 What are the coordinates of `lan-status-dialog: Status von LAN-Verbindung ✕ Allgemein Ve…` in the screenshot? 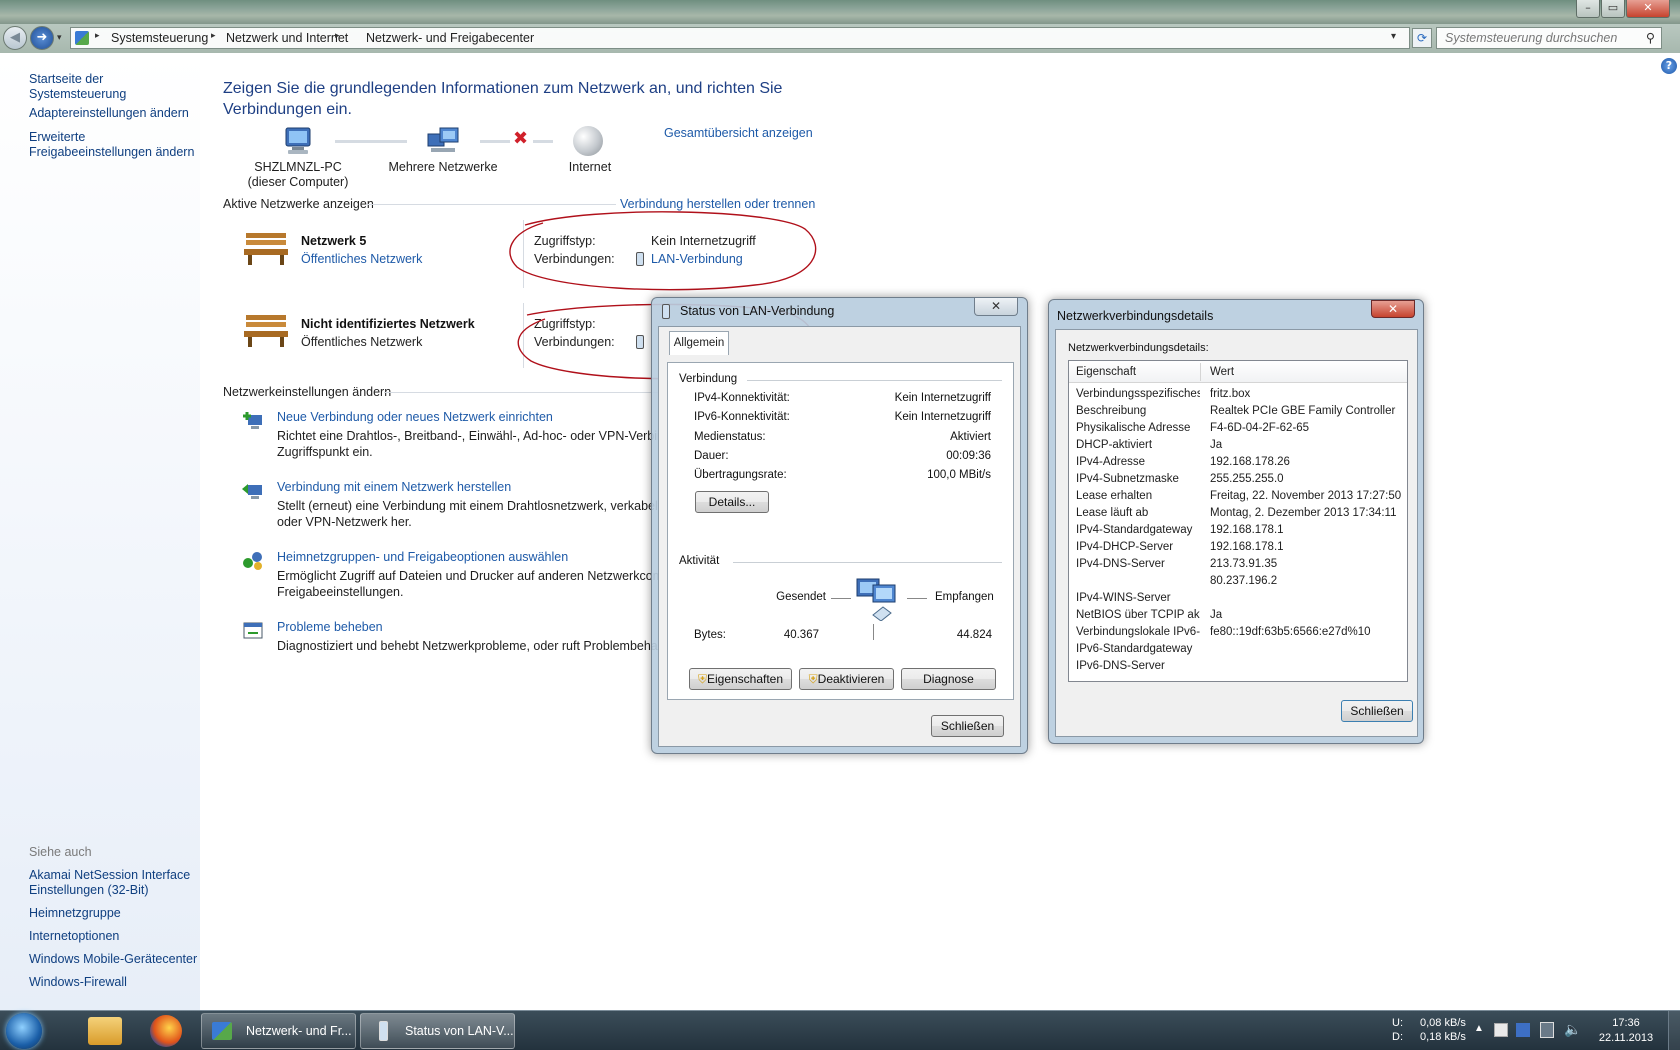 It's located at (839, 525).